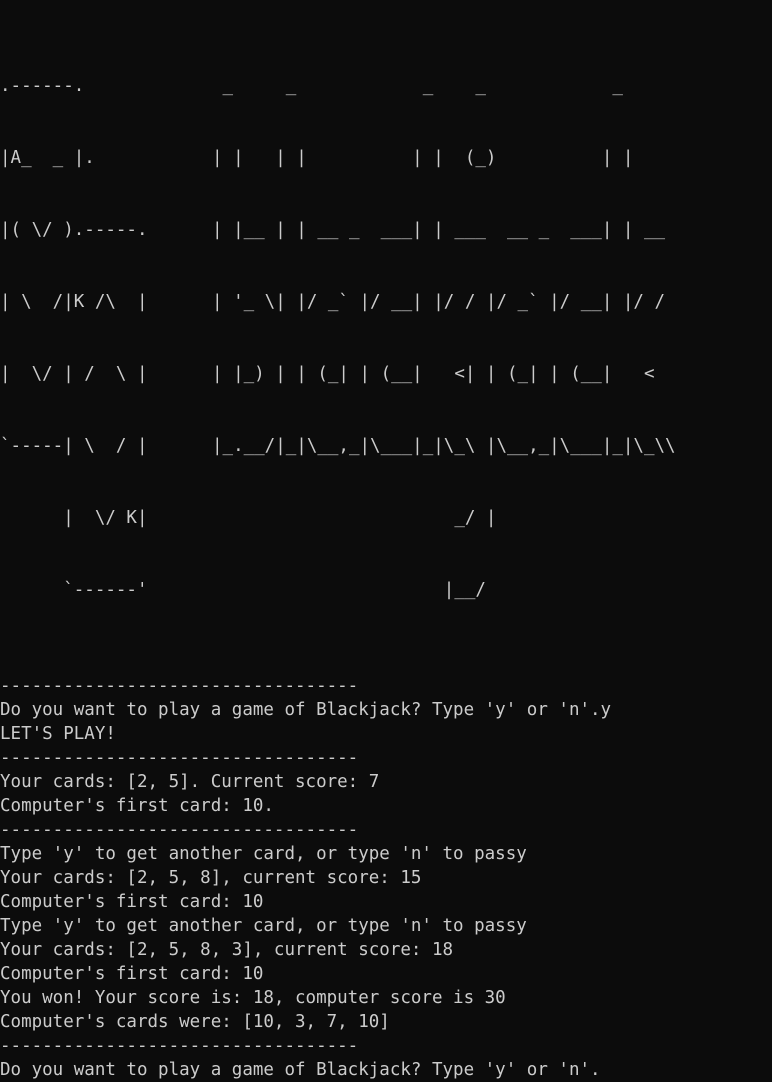  I want to click on card-art-line: `------', so click(74, 590).